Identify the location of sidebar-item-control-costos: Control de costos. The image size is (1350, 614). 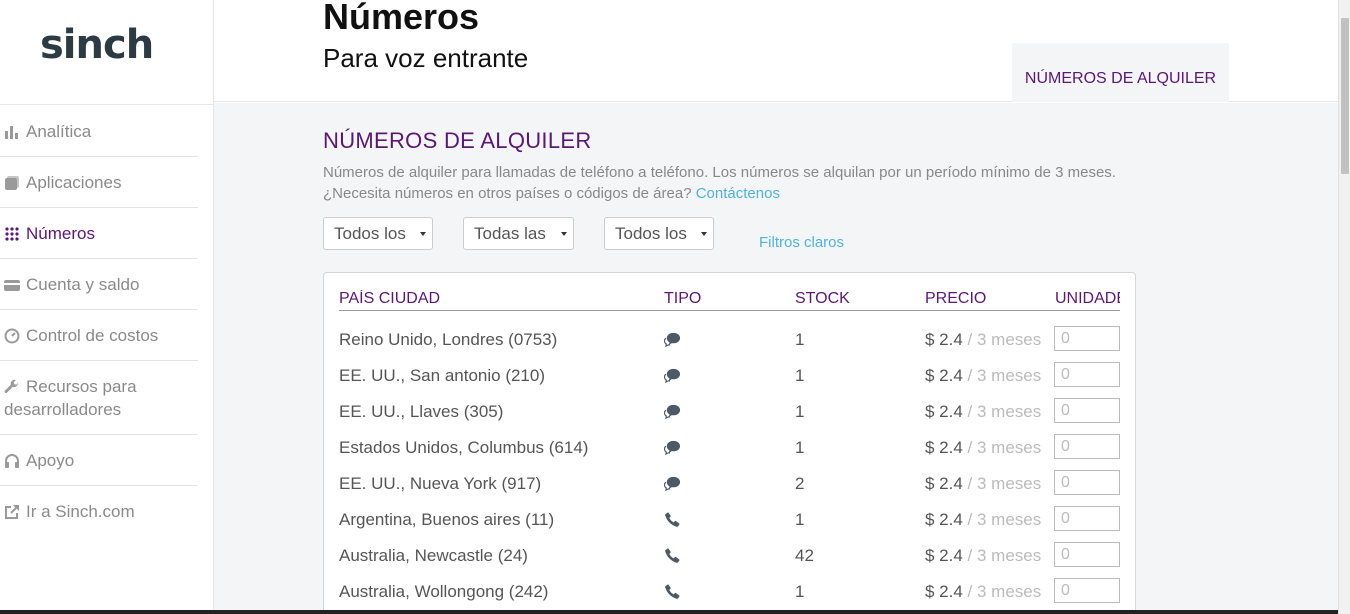
(99, 335).